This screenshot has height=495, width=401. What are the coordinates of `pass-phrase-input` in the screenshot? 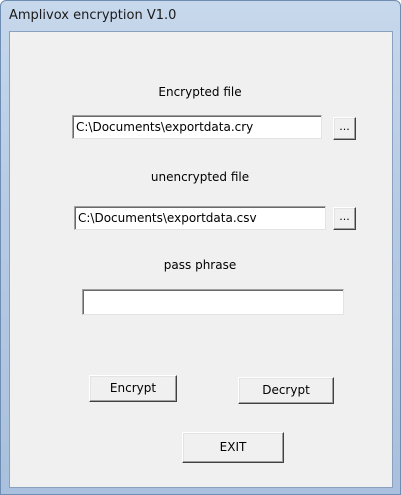 It's located at (213, 302).